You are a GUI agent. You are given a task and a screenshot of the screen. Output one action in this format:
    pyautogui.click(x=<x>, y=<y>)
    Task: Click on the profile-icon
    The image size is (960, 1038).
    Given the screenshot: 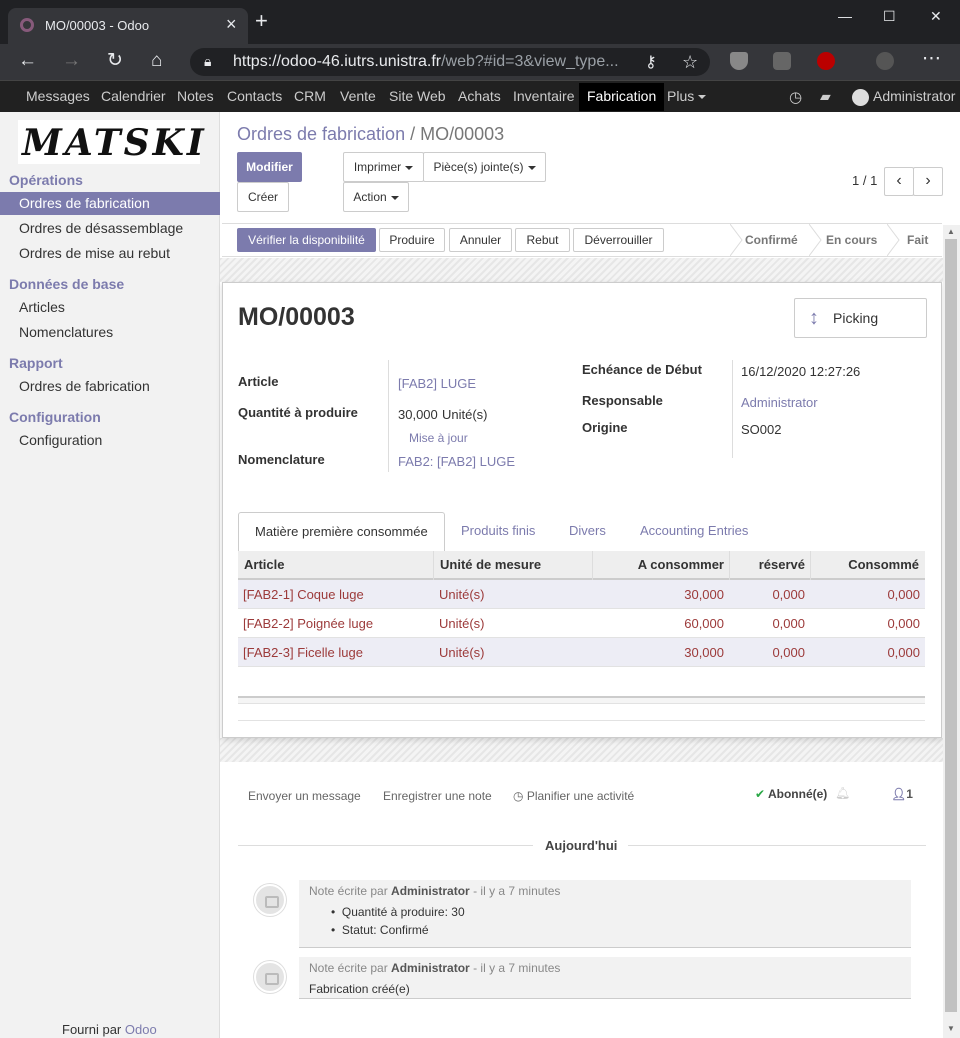 What is the action you would take?
    pyautogui.click(x=885, y=61)
    